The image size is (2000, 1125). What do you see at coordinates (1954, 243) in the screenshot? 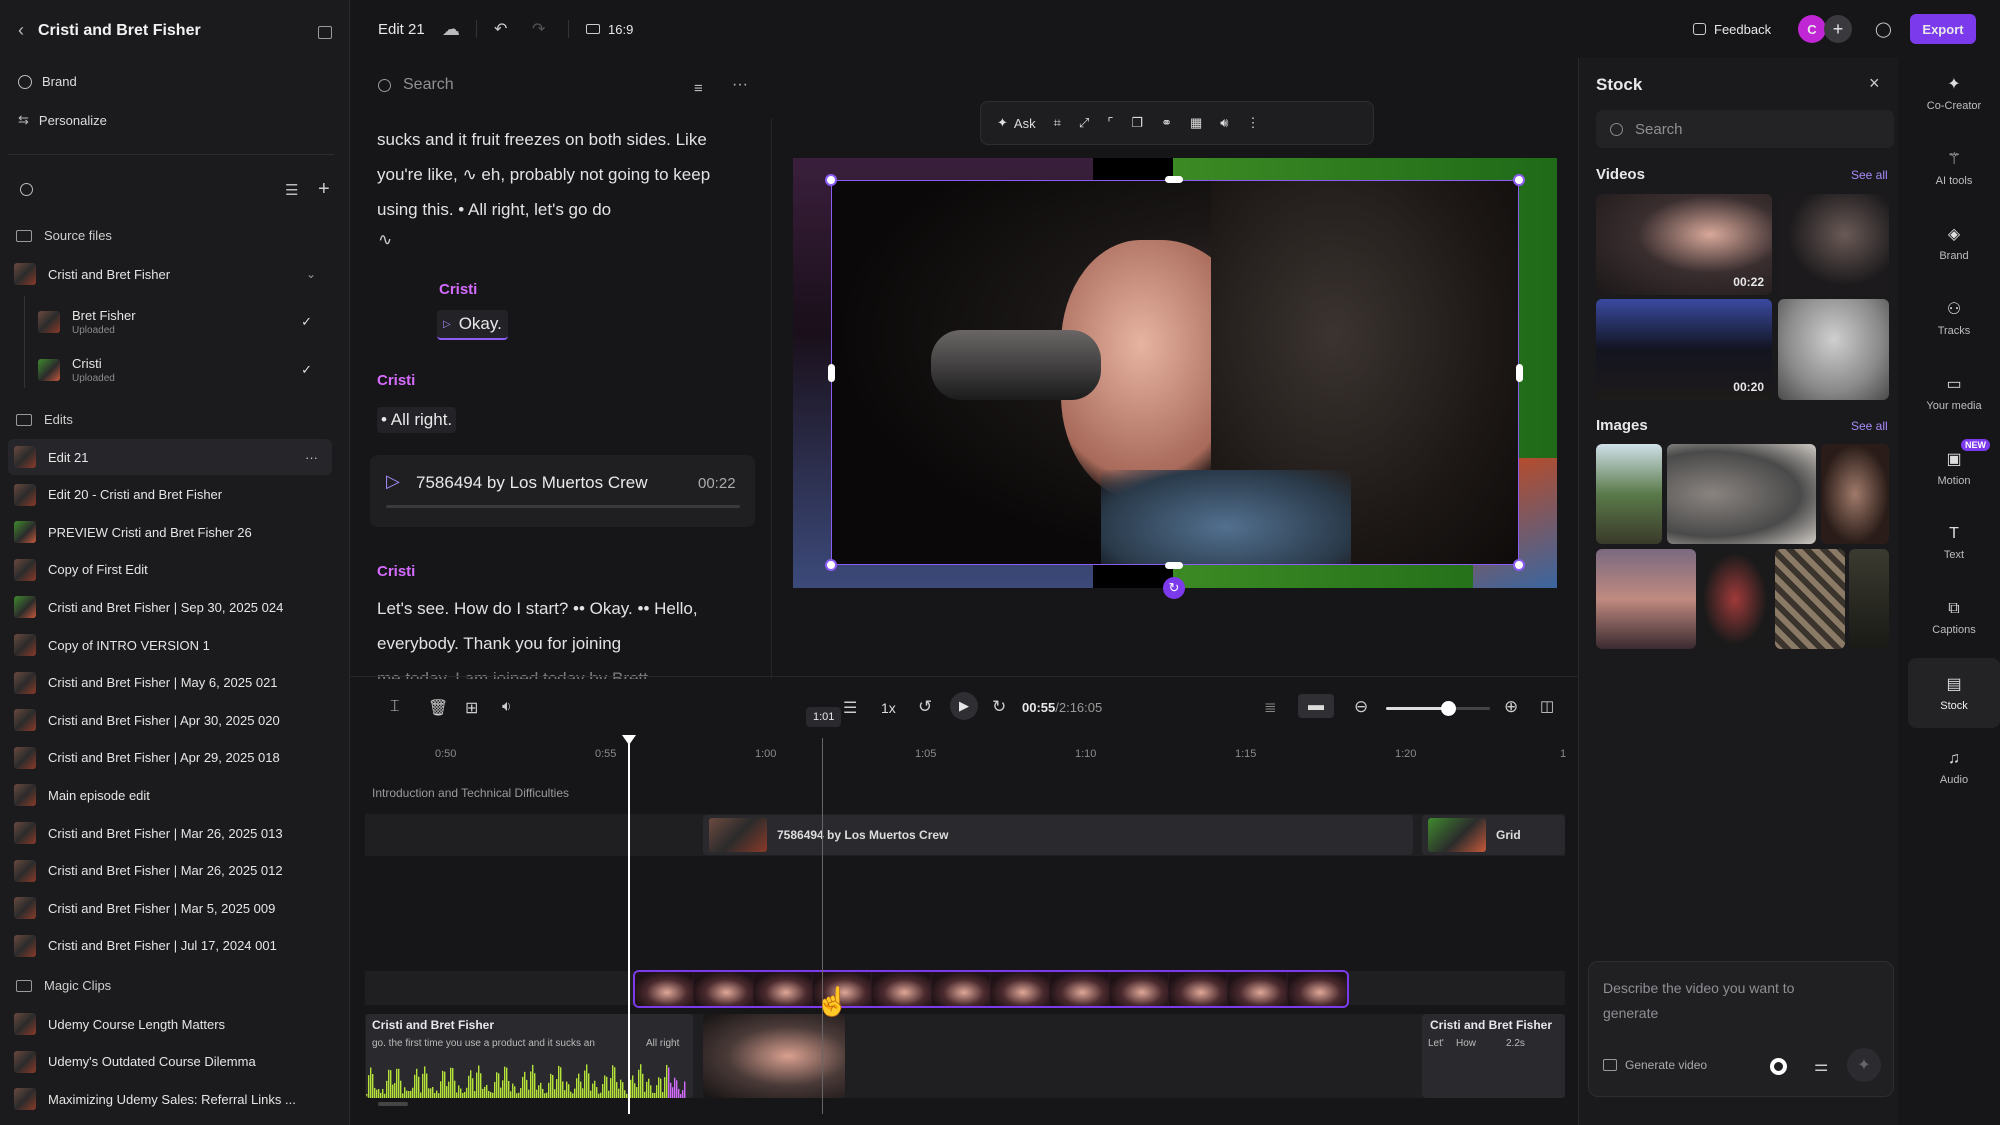
I see `rail-item-brand: ◈ Brand` at bounding box center [1954, 243].